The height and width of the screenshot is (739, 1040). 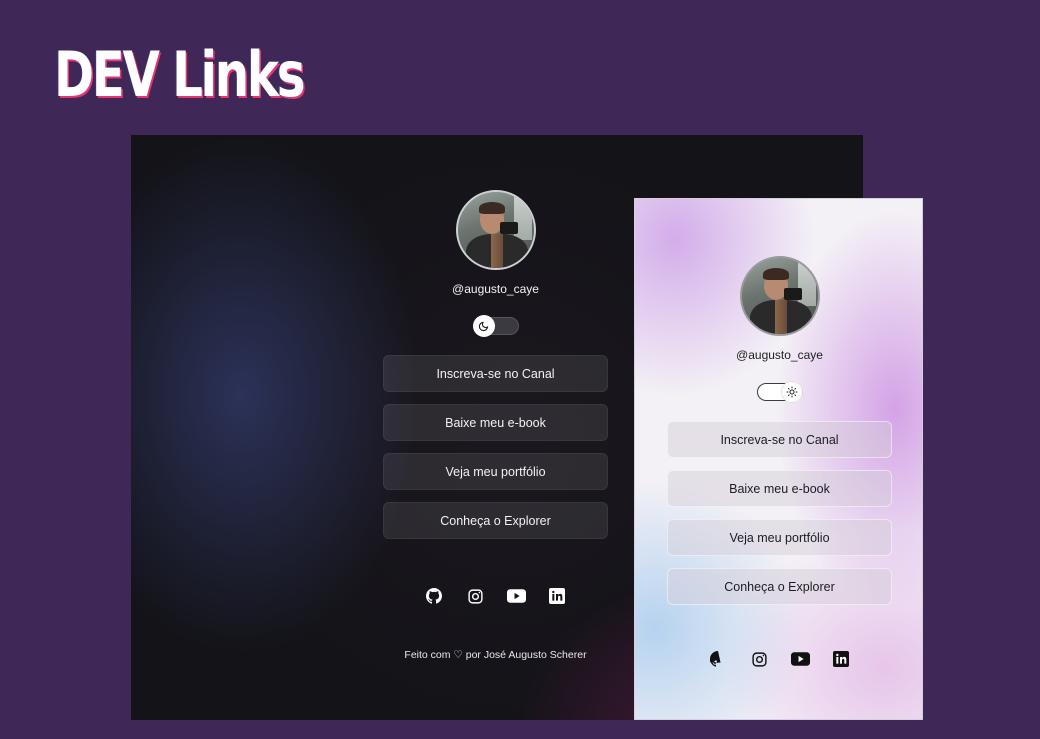 I want to click on moon-icon, so click(x=483, y=326).